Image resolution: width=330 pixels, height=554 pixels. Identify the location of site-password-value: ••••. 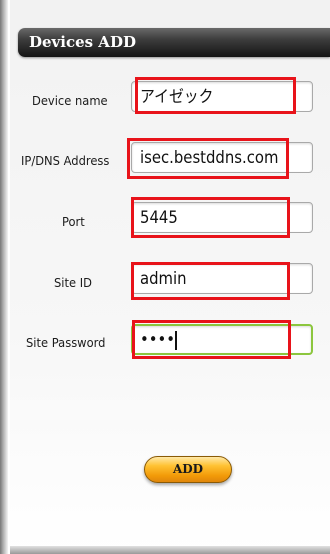
(158, 339).